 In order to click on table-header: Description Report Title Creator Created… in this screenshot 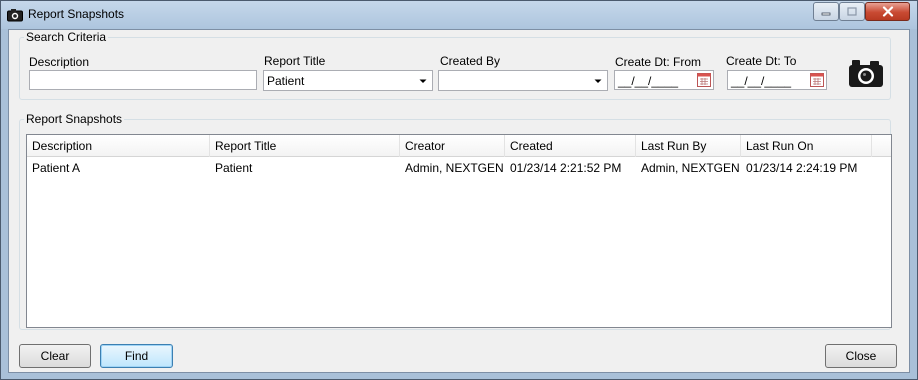, I will do `click(459, 146)`.